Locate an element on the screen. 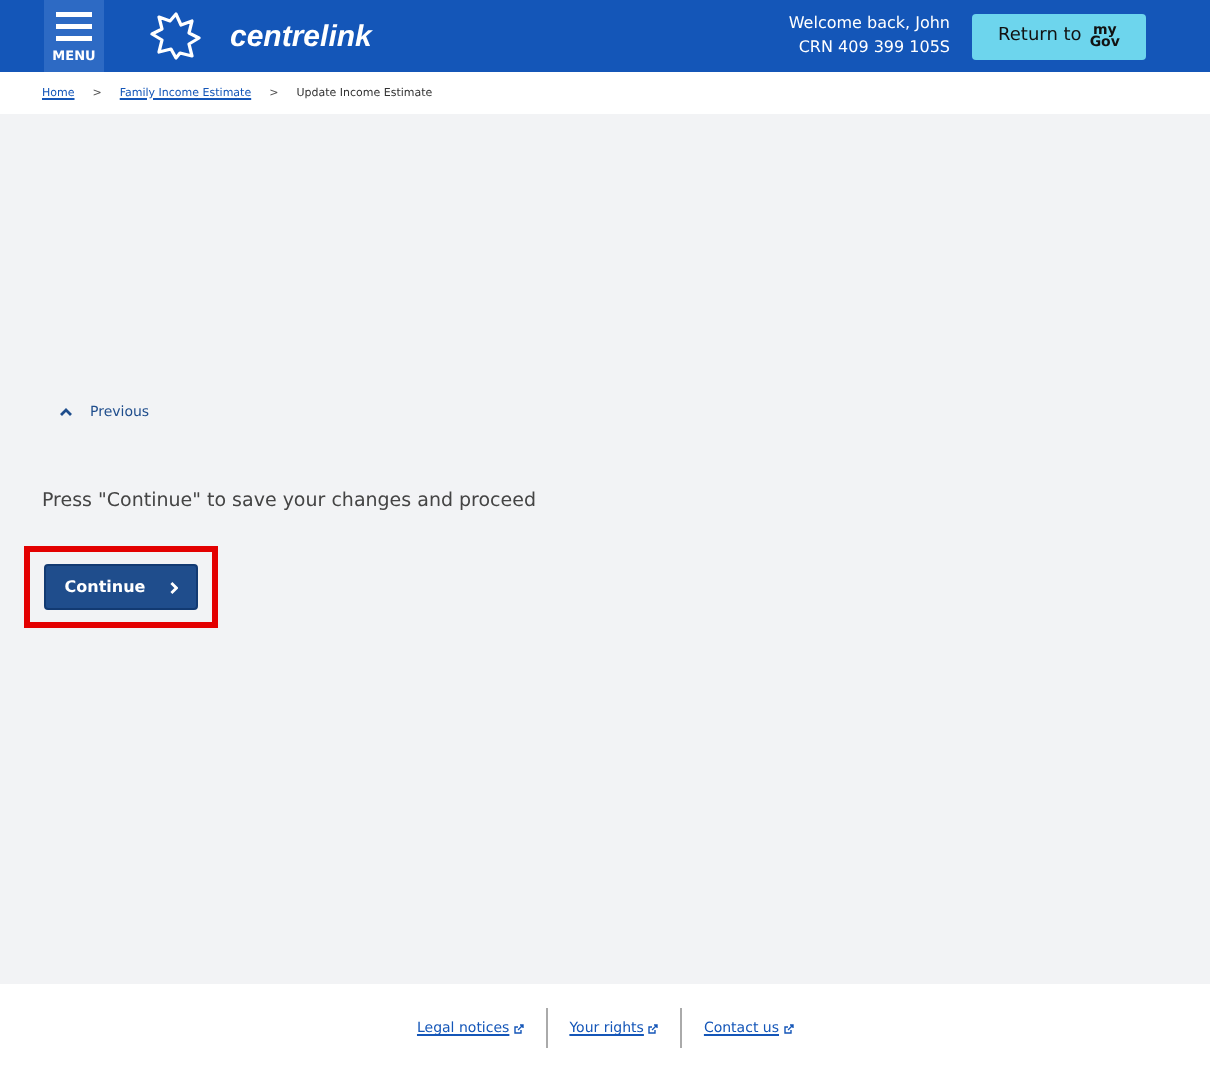  instruction-text: Press "Continue" to save your changes and proceed is located at coordinates (289, 501).